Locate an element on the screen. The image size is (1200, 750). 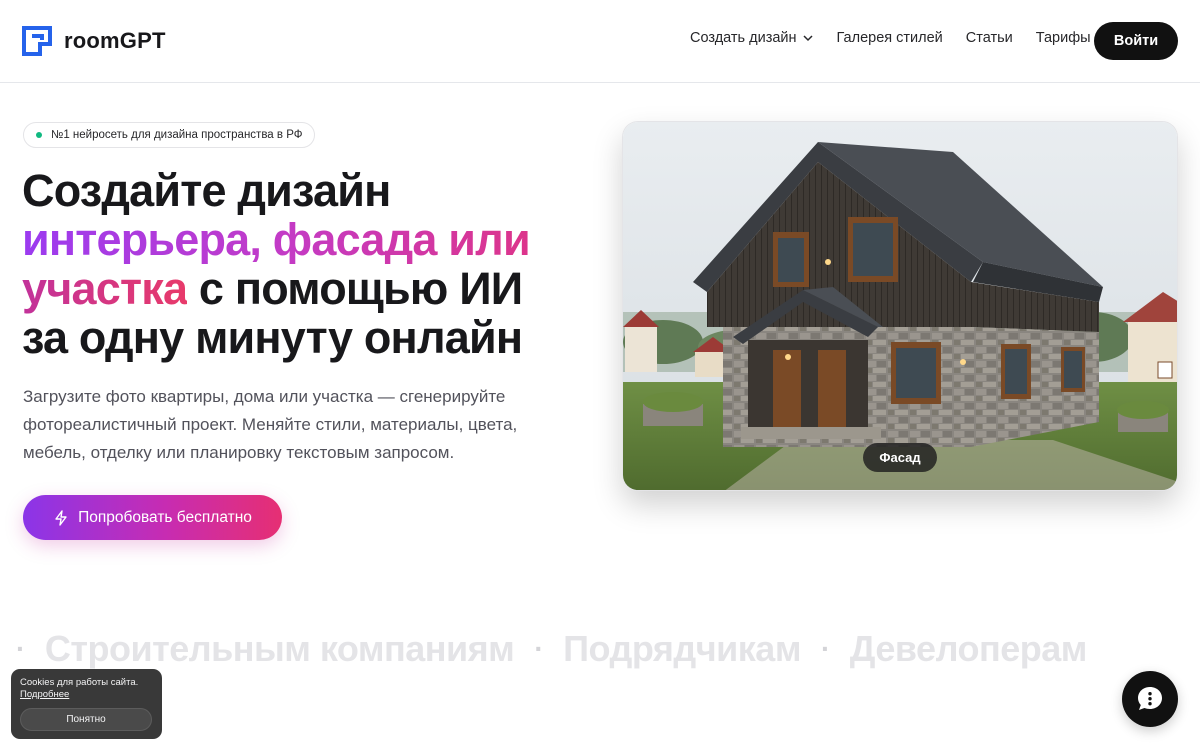
nav-item-pricing: Тарифы is located at coordinates (1063, 38).